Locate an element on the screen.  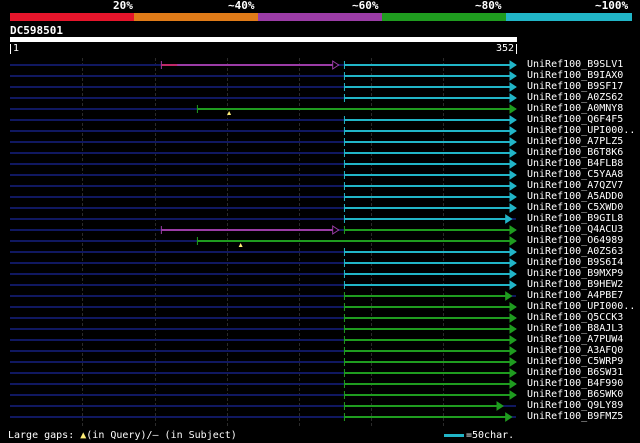
hit-label: UniRef100_B6SW31 is located at coordinates (575, 372).